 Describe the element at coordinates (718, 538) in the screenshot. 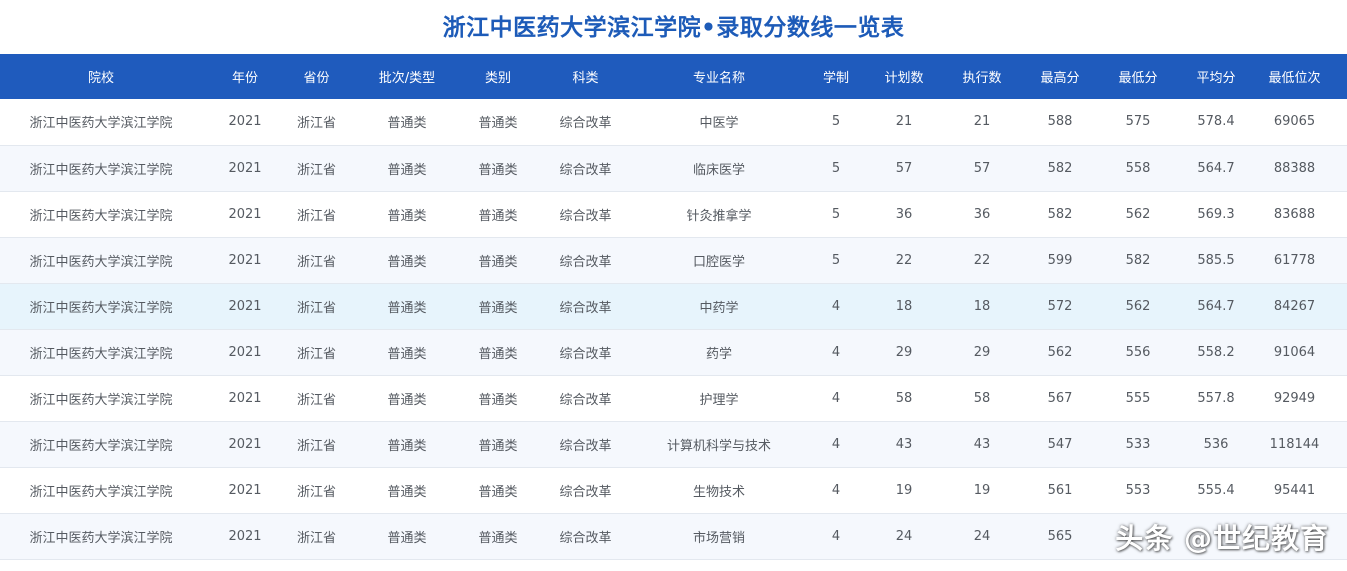

I see `table-cell: 市场营销` at that location.